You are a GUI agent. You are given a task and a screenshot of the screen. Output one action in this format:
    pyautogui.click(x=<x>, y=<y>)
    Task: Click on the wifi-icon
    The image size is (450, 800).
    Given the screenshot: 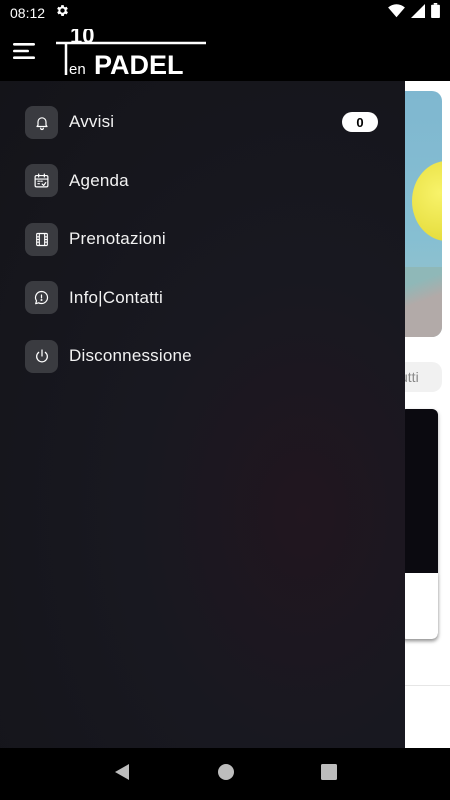 What is the action you would take?
    pyautogui.click(x=396, y=13)
    